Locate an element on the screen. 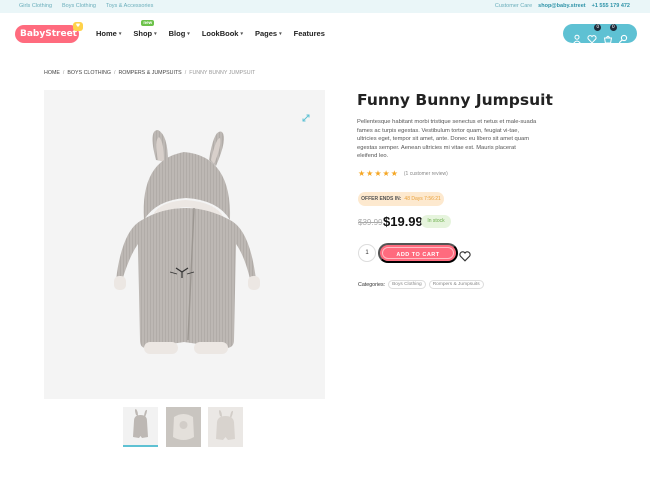  offer-label: Offer ends in: is located at coordinates (381, 199).